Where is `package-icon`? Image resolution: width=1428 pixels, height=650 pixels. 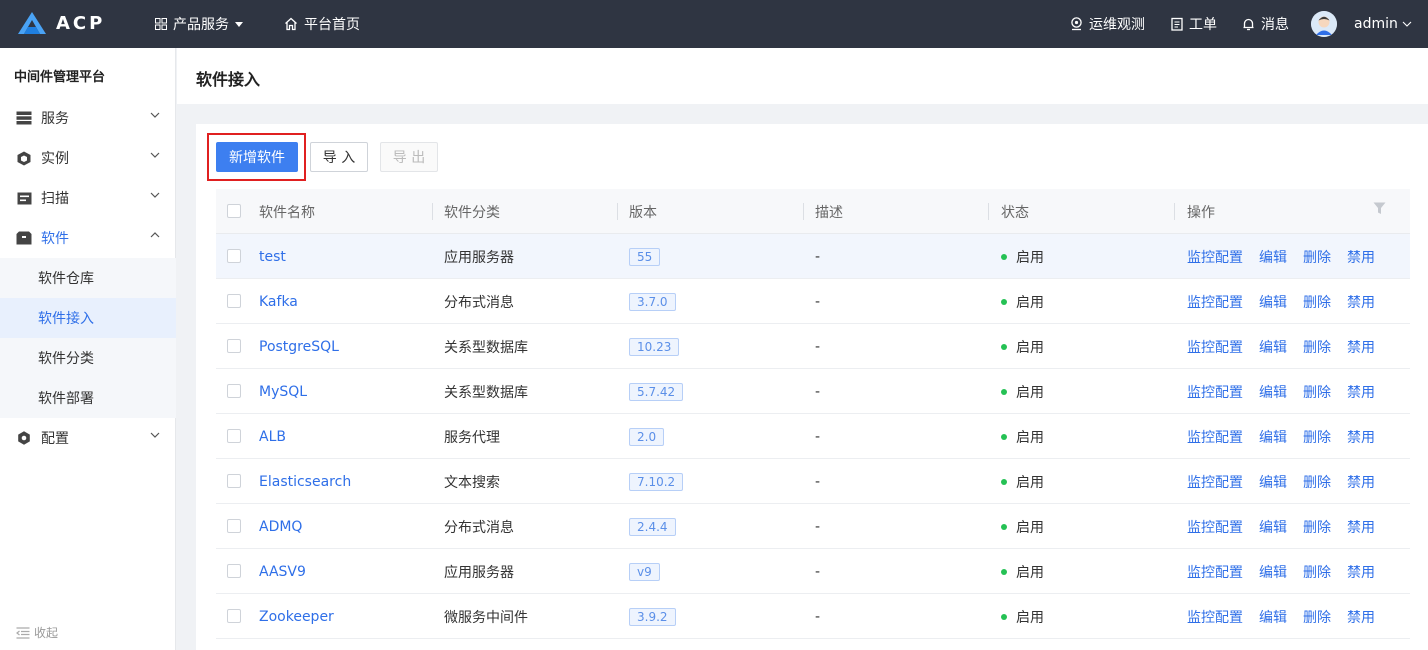 package-icon is located at coordinates (24, 238).